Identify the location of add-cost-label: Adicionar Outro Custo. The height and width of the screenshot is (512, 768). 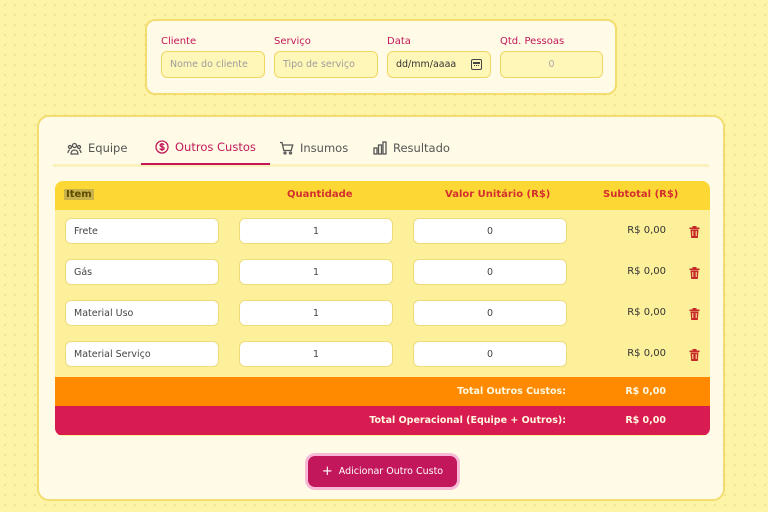
(391, 471).